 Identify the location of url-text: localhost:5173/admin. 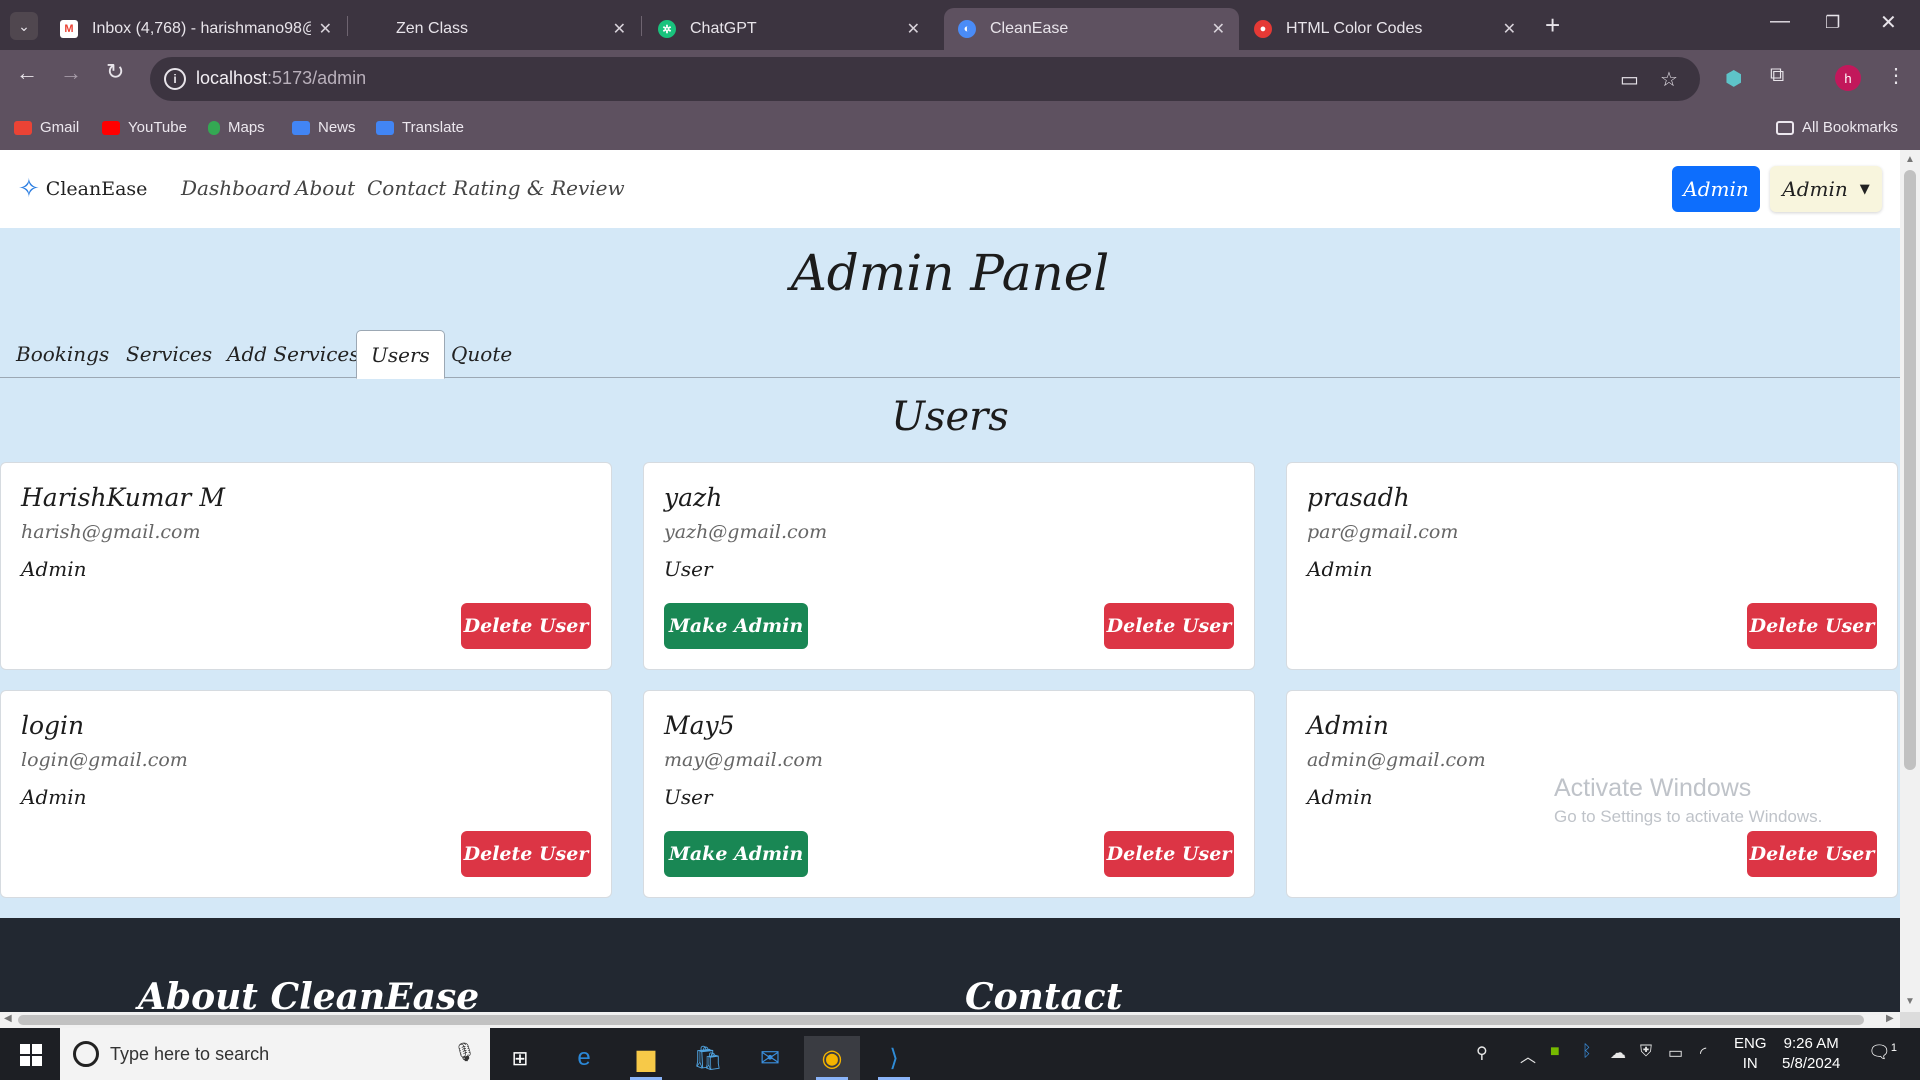
(281, 78).